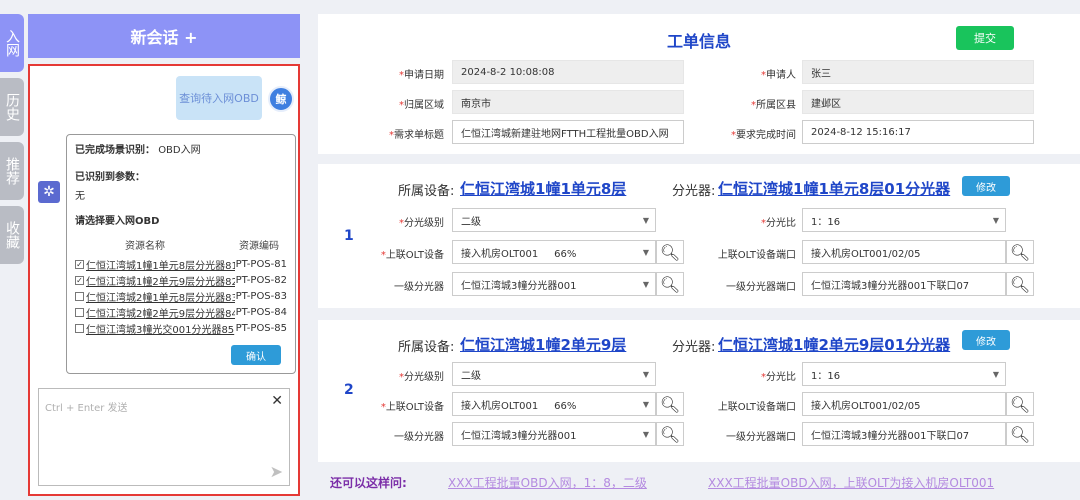  I want to click on tab-favorites-label: 收藏, so click(12, 235).